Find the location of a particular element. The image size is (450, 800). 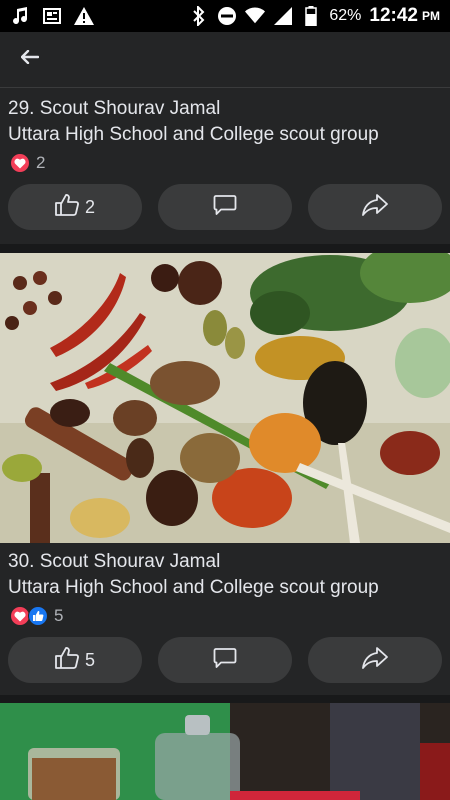

reaction-count: 5 is located at coordinates (59, 615).